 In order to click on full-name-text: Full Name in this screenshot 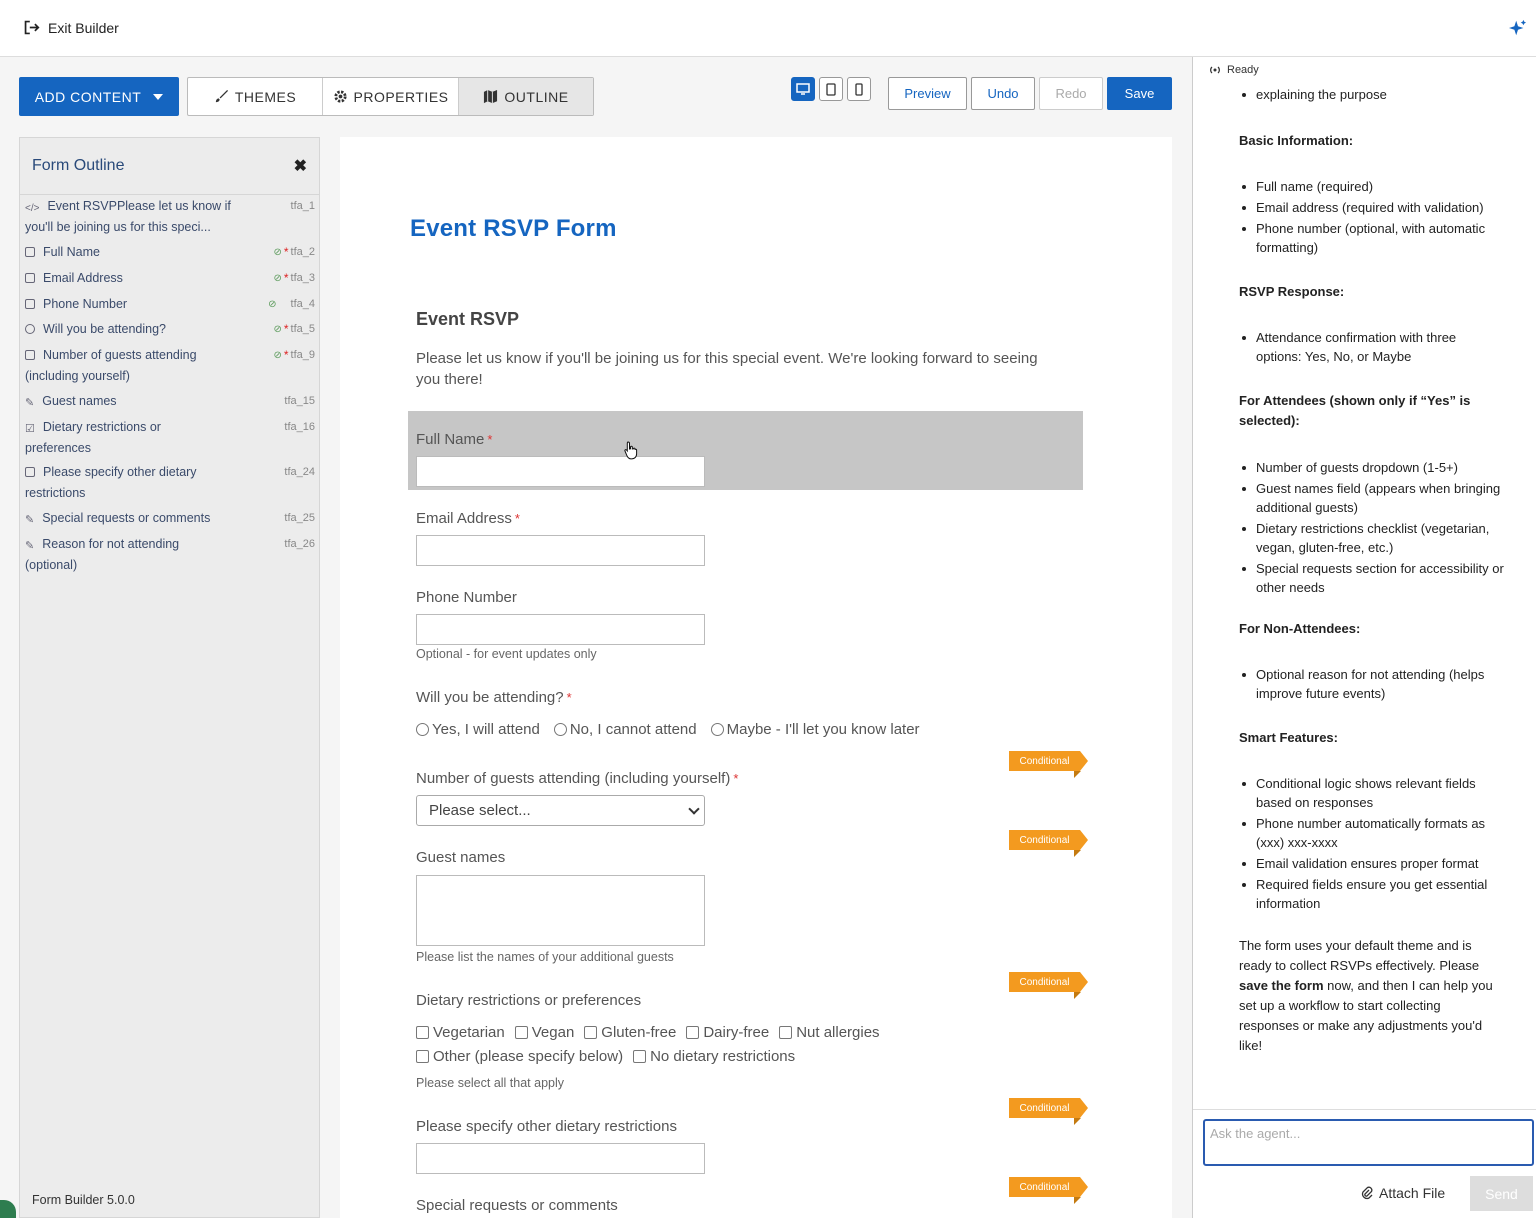, I will do `click(450, 439)`.